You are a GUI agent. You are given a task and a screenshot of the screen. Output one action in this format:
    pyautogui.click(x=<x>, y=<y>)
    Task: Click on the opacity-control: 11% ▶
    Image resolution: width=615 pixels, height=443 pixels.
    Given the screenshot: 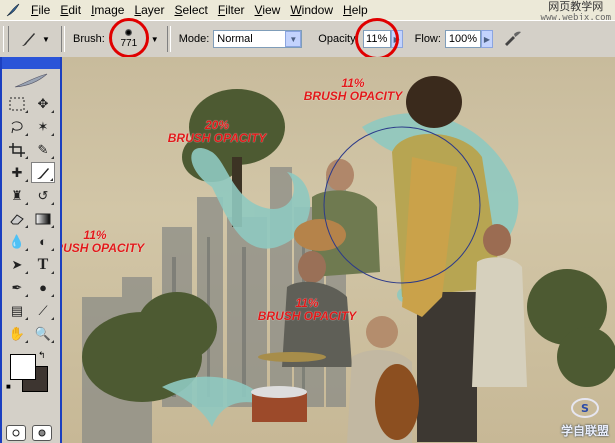 What is the action you would take?
    pyautogui.click(x=378, y=39)
    